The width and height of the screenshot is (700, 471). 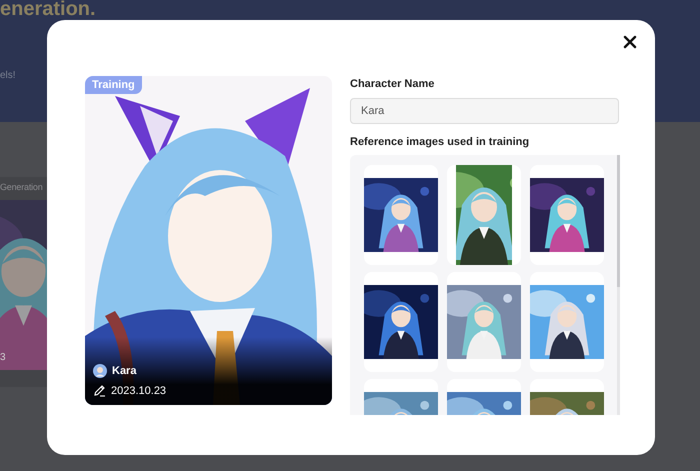 I want to click on card-title: Generation, so click(x=22, y=187).